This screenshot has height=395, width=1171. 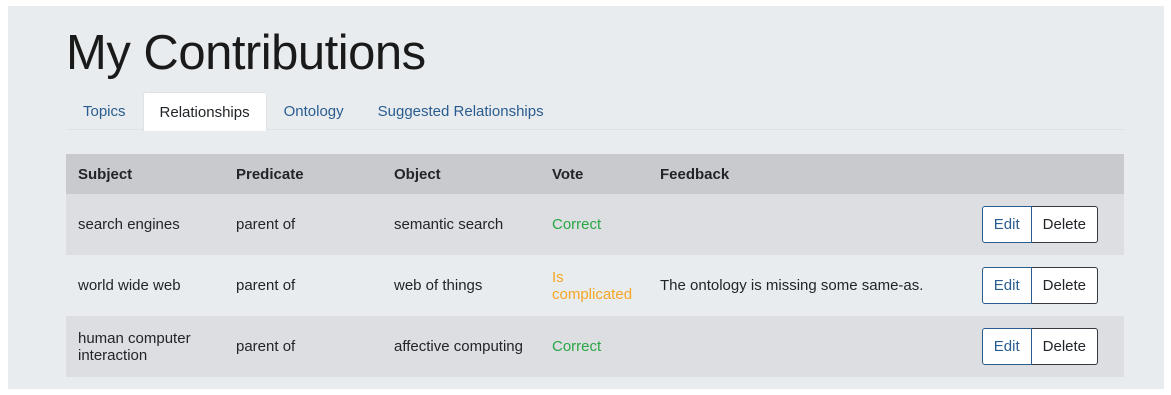 I want to click on cell-vote: Is complicated, so click(x=594, y=285).